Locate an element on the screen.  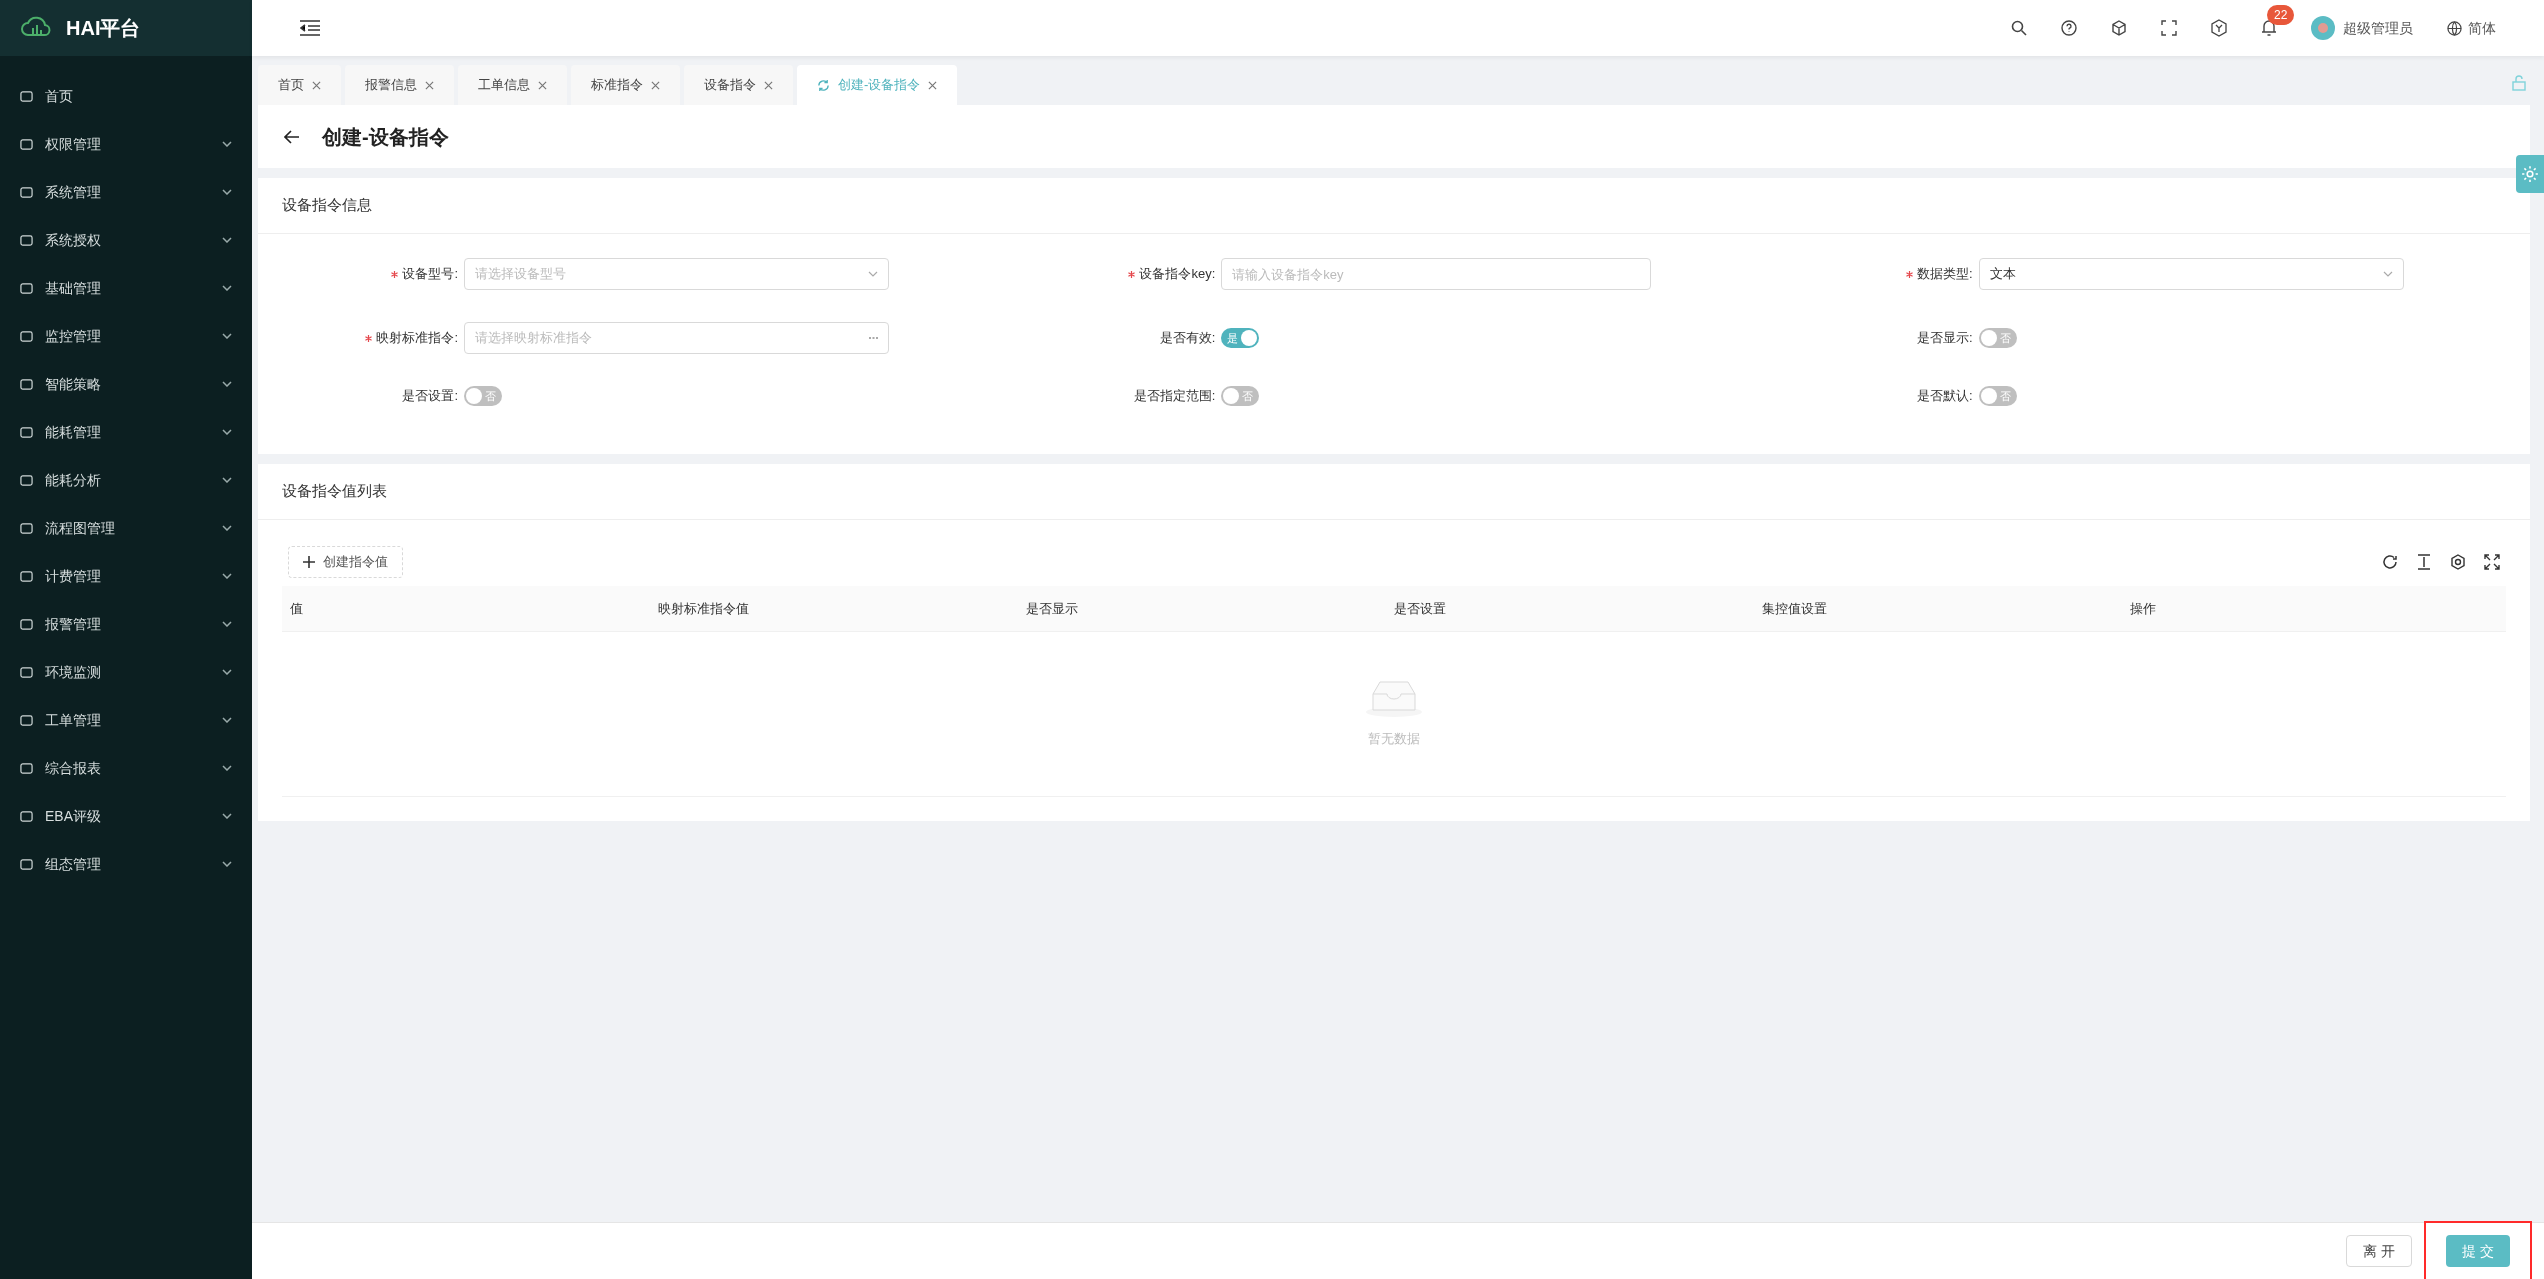
fullscreen-icon is located at coordinates (2492, 562).